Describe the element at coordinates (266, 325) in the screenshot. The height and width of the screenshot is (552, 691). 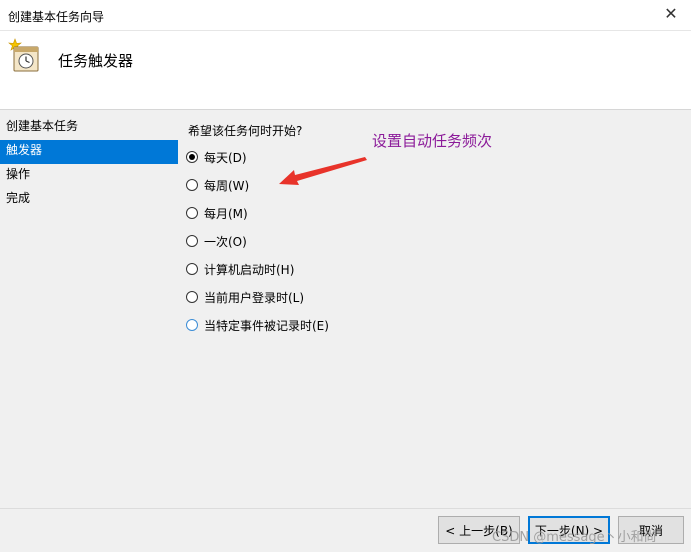
I see `option-label: 当特定事件被记录时(E)` at that location.